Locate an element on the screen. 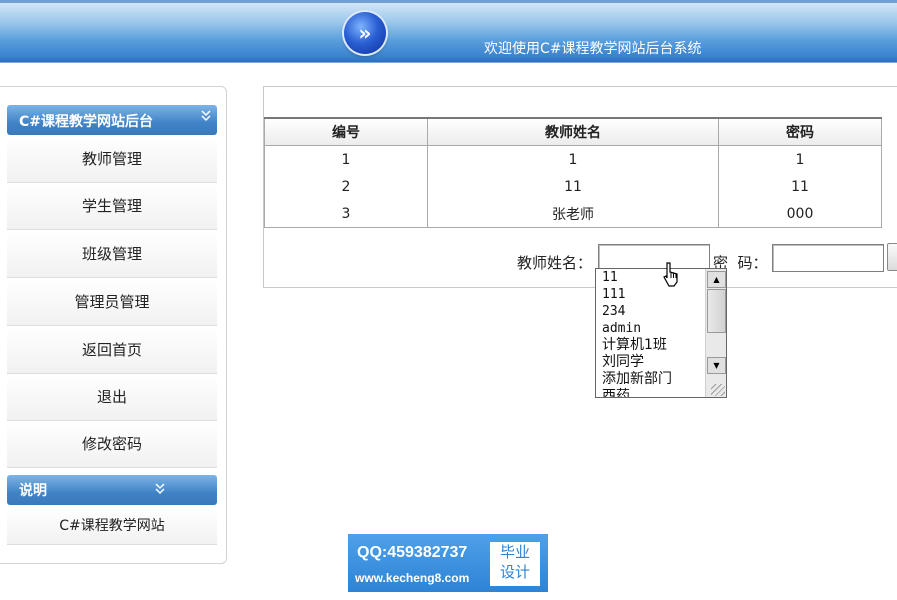 Image resolution: width=897 pixels, height=600 pixels. table-row: 3 张老师 000 is located at coordinates (573, 214).